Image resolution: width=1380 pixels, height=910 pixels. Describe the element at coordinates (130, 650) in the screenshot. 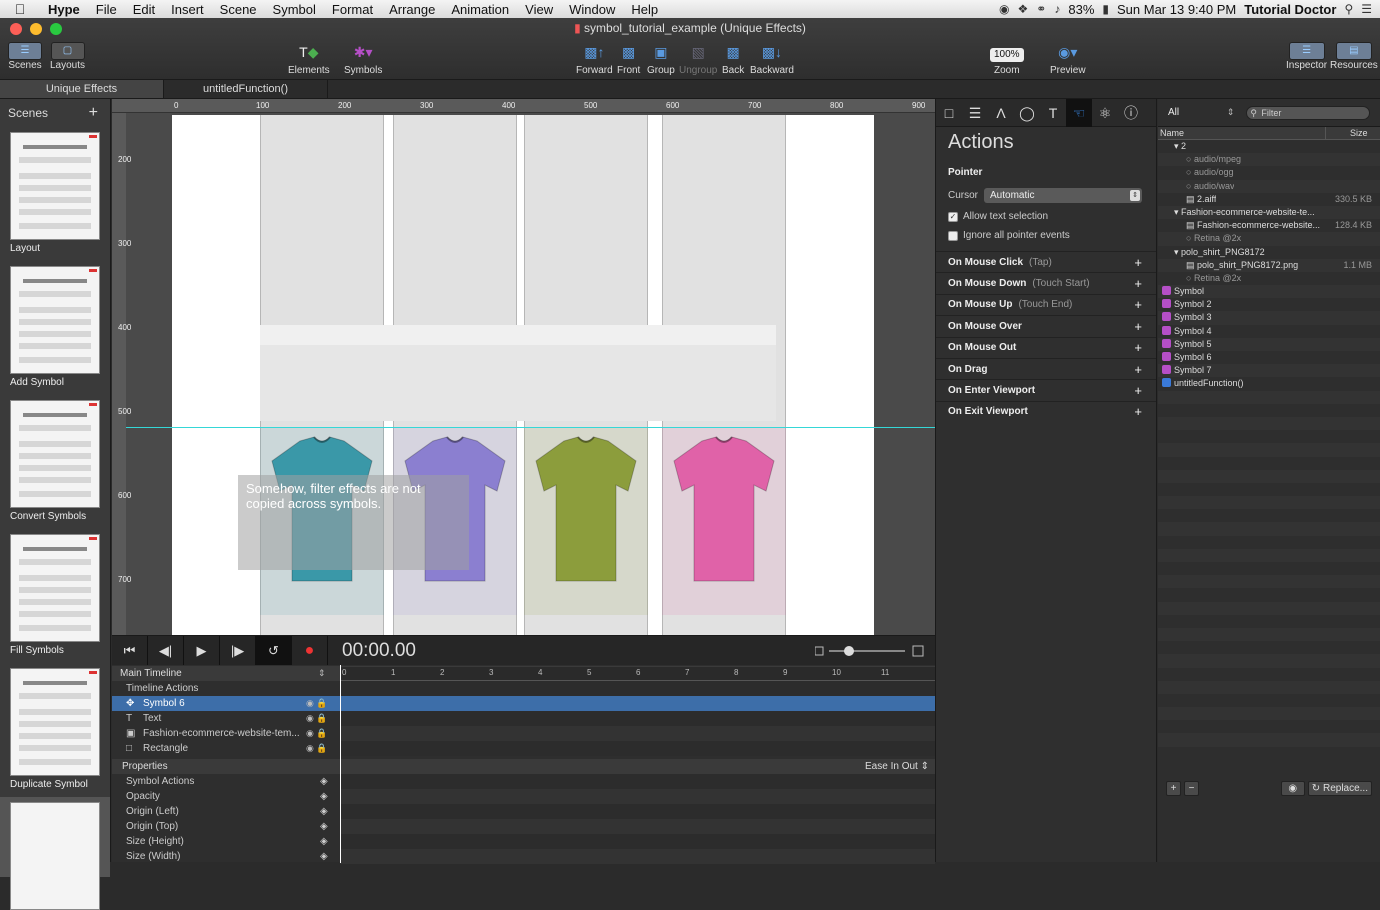

I see `go-to-start-icon: ⏮` at that location.